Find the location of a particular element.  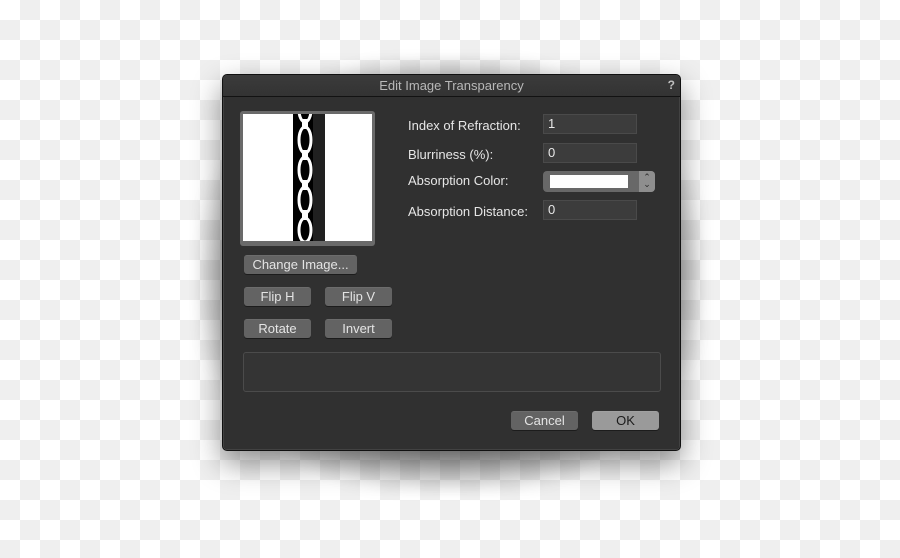

invert-button: Invert is located at coordinates (358, 328).